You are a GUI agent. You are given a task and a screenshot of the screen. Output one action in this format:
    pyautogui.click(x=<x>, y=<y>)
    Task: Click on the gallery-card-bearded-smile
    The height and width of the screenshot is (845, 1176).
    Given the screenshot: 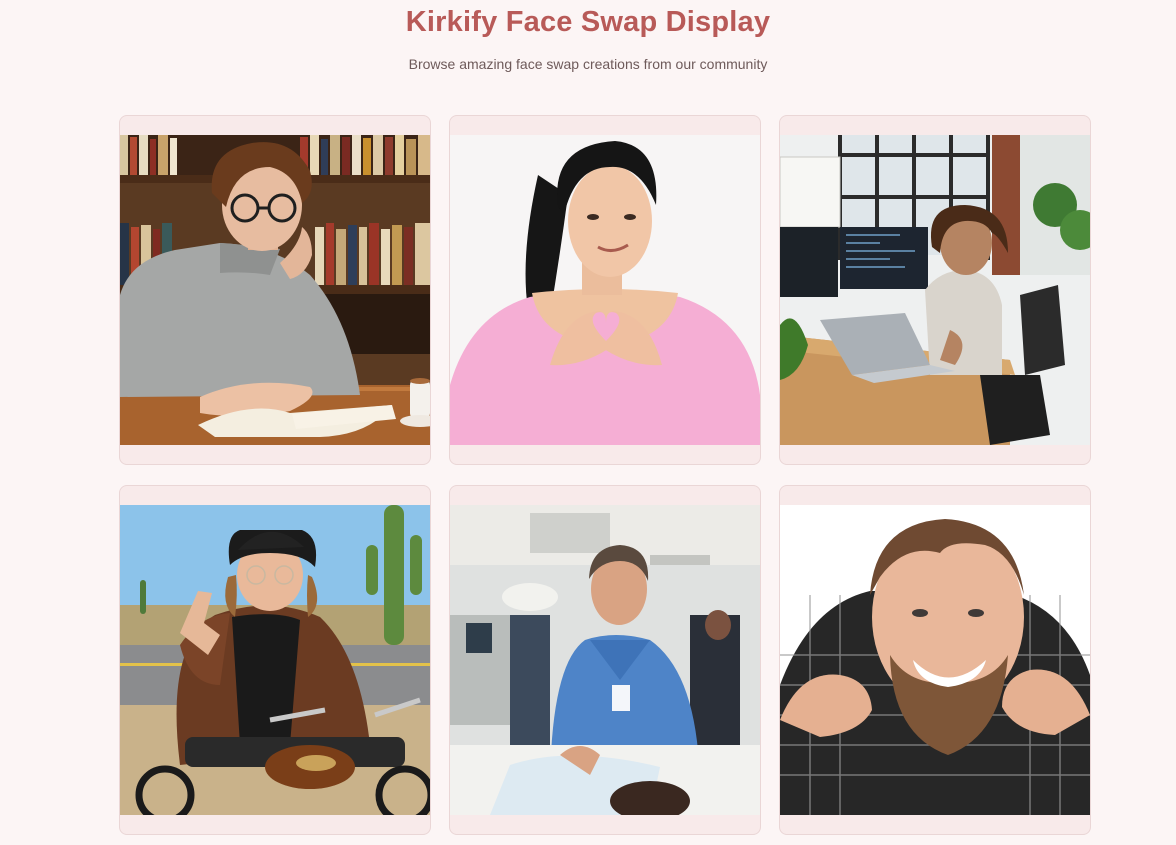 What is the action you would take?
    pyautogui.click(x=935, y=660)
    